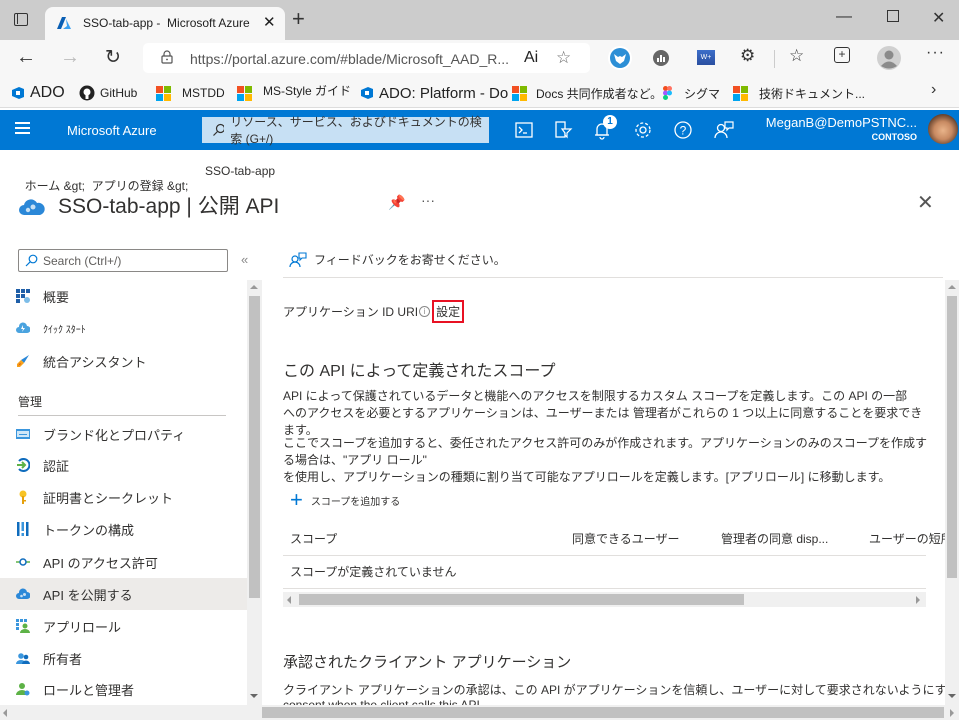 This screenshot has height=720, width=959. What do you see at coordinates (925, 202) in the screenshot?
I see `close-blade-icon: ✕` at bounding box center [925, 202].